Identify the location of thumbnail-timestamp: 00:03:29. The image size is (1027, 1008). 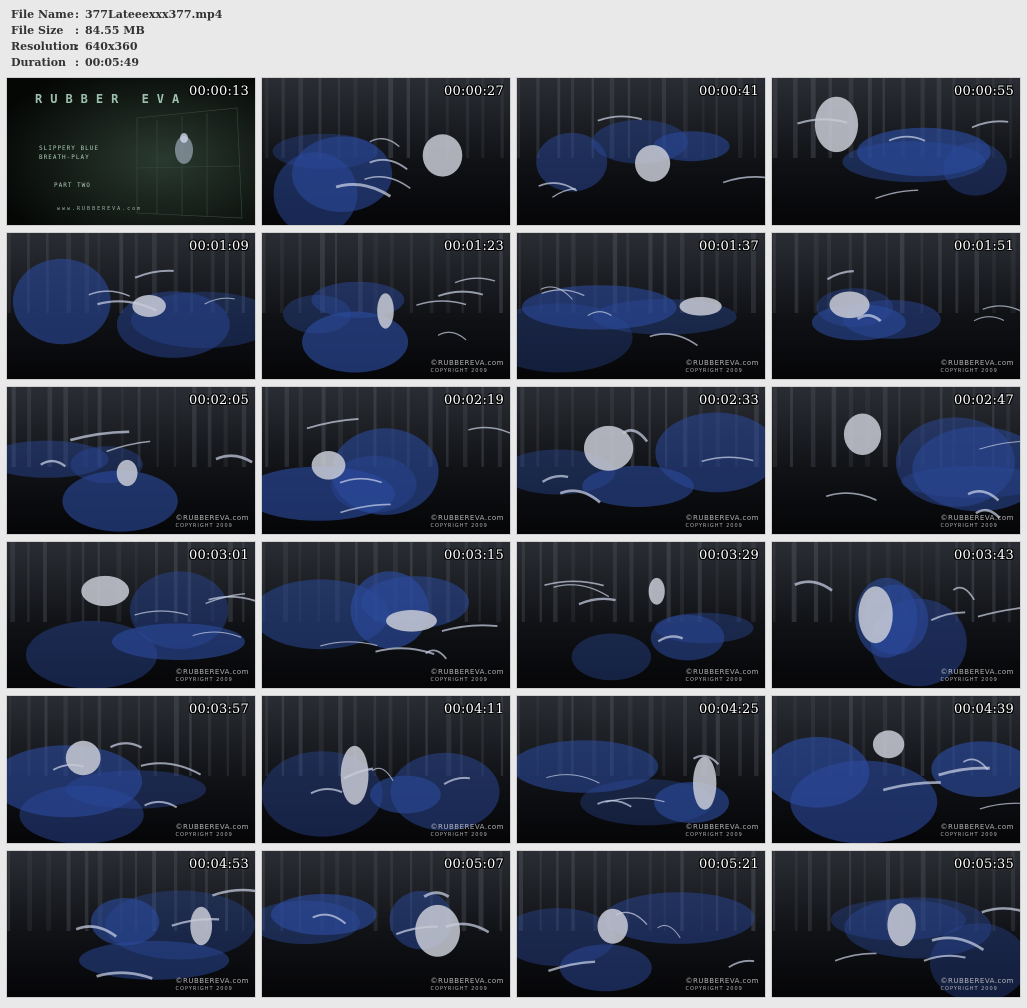
(729, 555).